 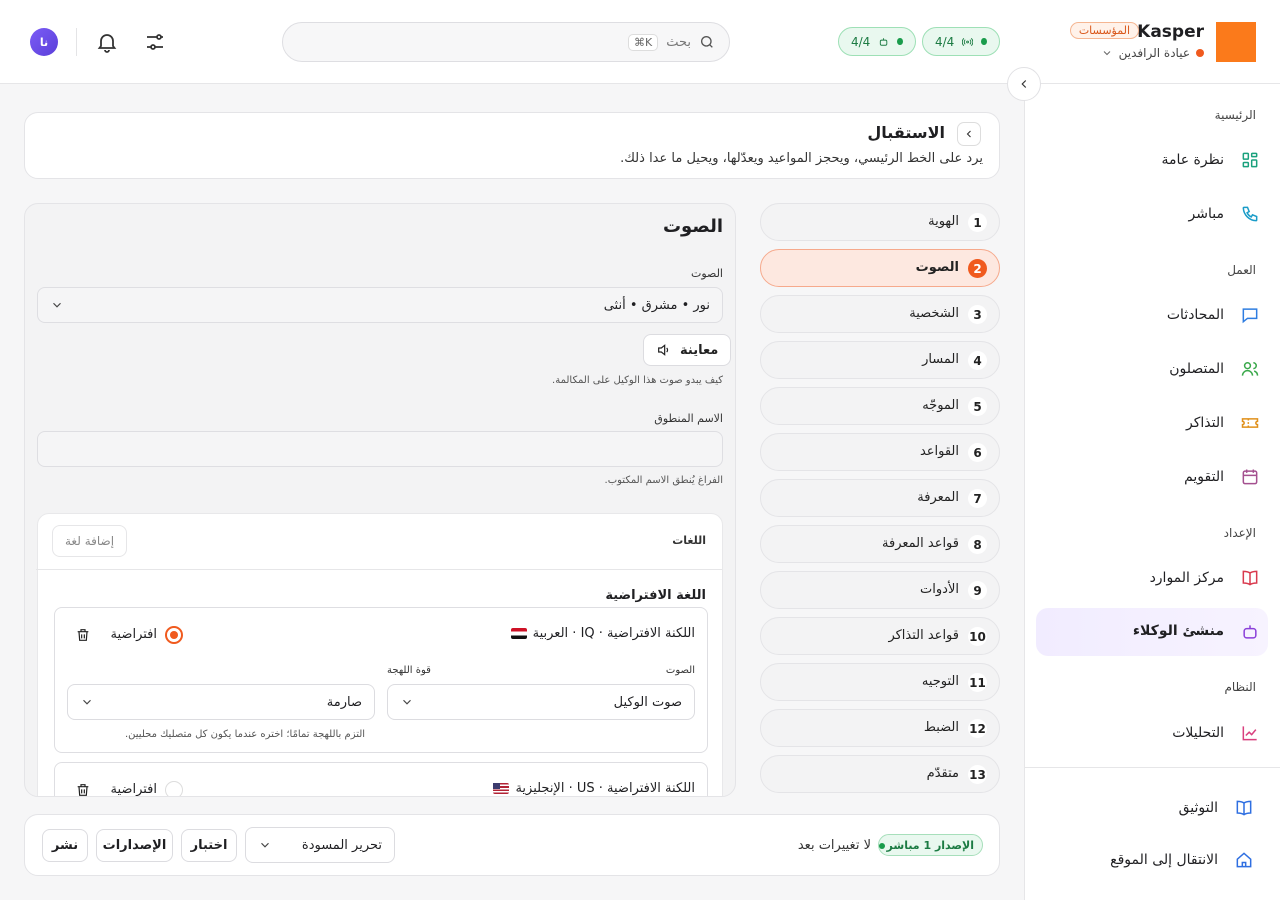 I want to click on draft-select: تحرير المسودة, so click(x=320, y=845).